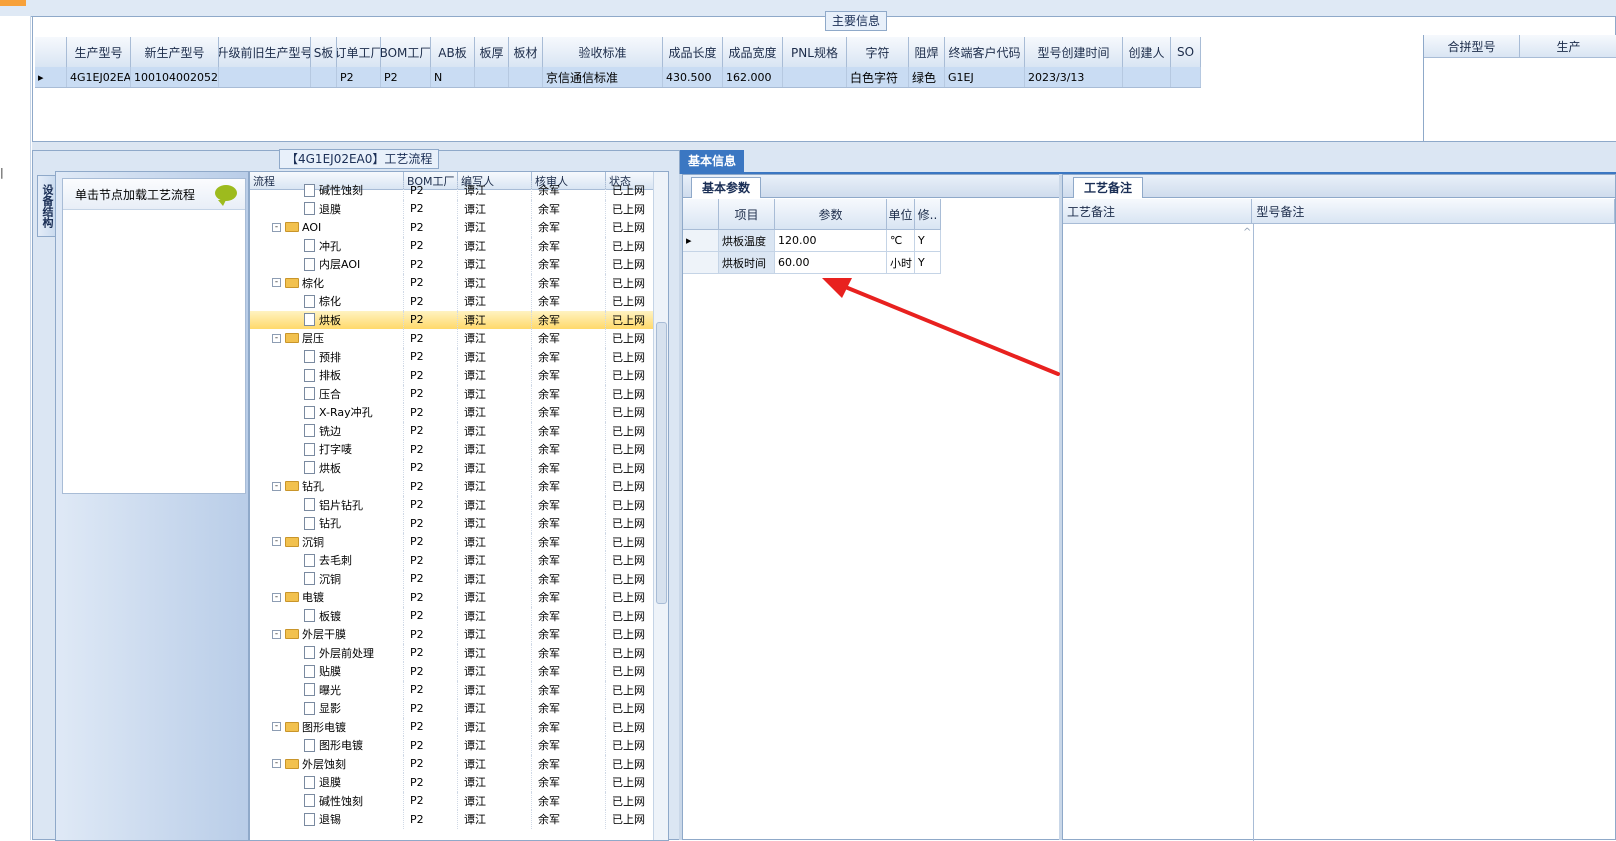 Image resolution: width=1616 pixels, height=841 pixels. Describe the element at coordinates (327, 541) in the screenshot. I see `tree-node: - 沉铜` at that location.